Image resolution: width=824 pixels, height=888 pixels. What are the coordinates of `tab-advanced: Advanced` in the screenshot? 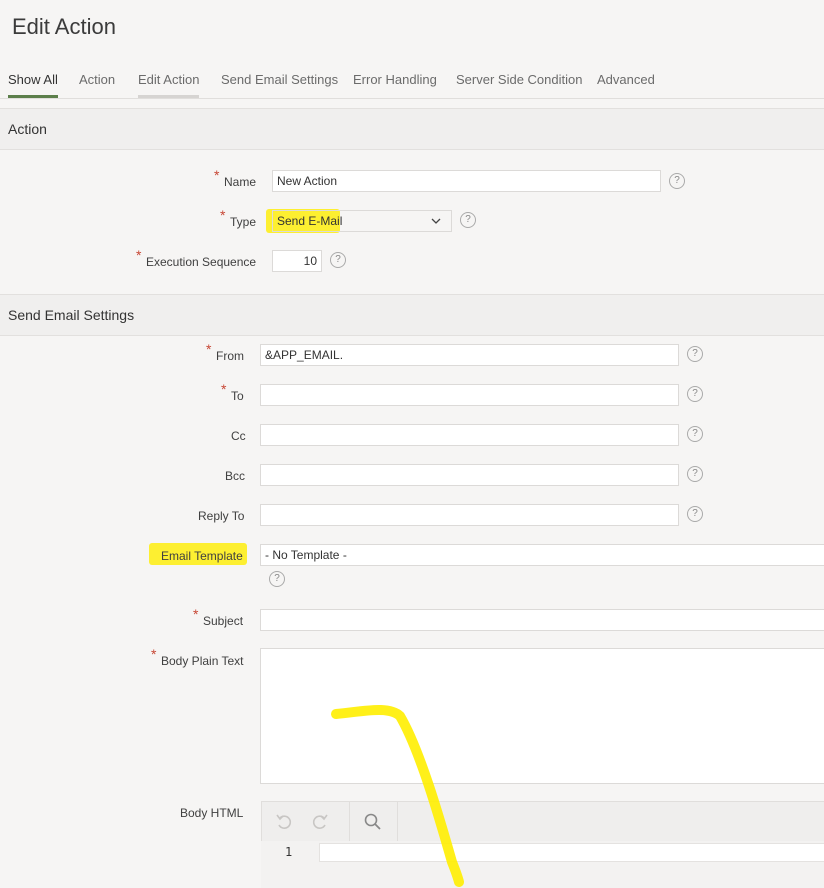 It's located at (626, 85).